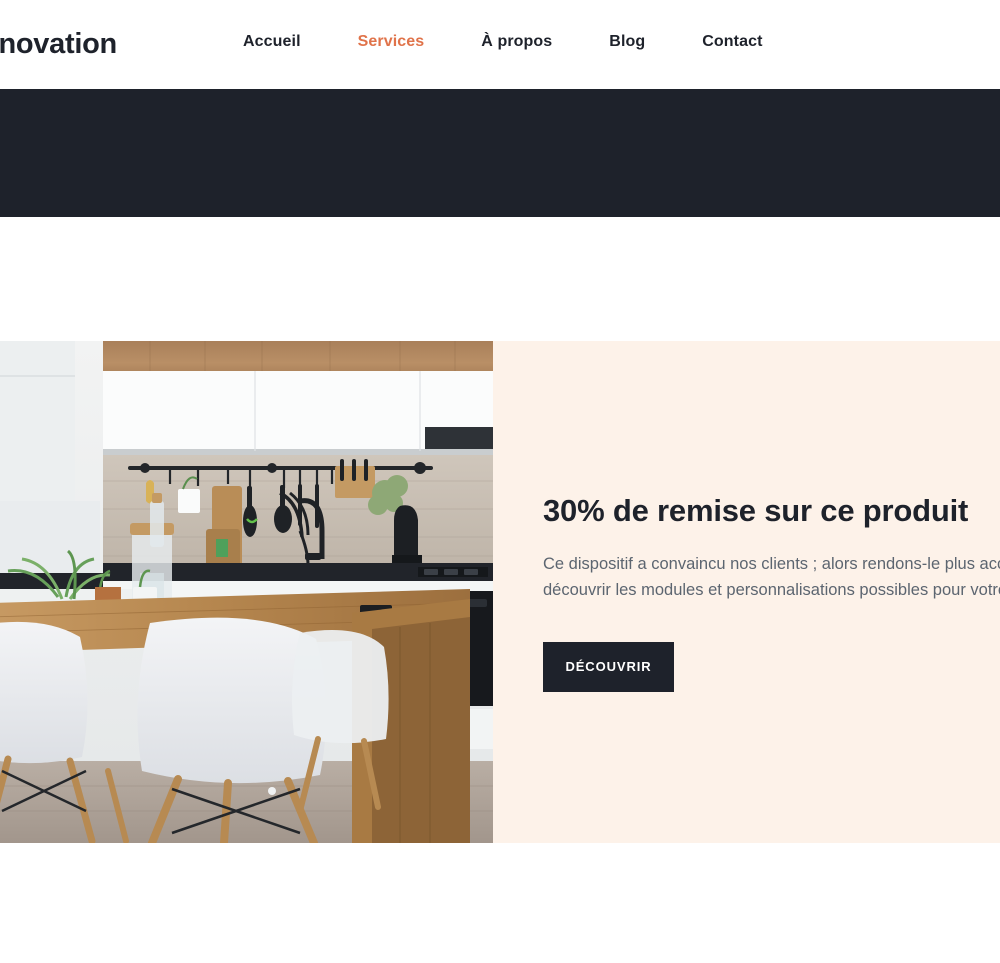 This screenshot has width=1000, height=963. What do you see at coordinates (732, 42) in the screenshot?
I see `nav-item-contact: Contact` at bounding box center [732, 42].